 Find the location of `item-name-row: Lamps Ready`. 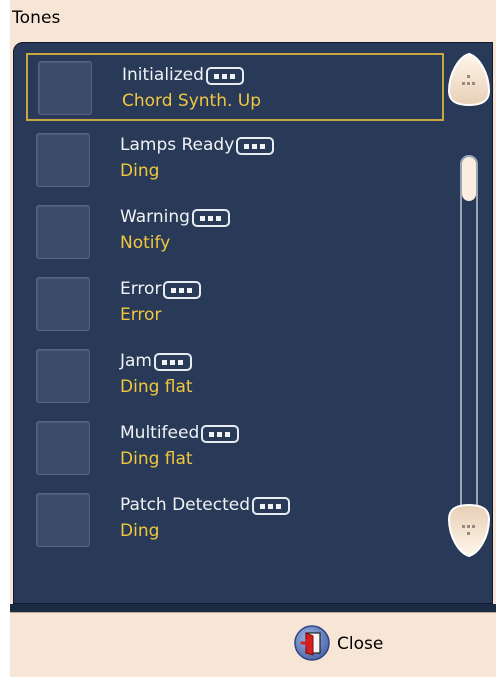

item-name-row: Lamps Ready is located at coordinates (197, 145).